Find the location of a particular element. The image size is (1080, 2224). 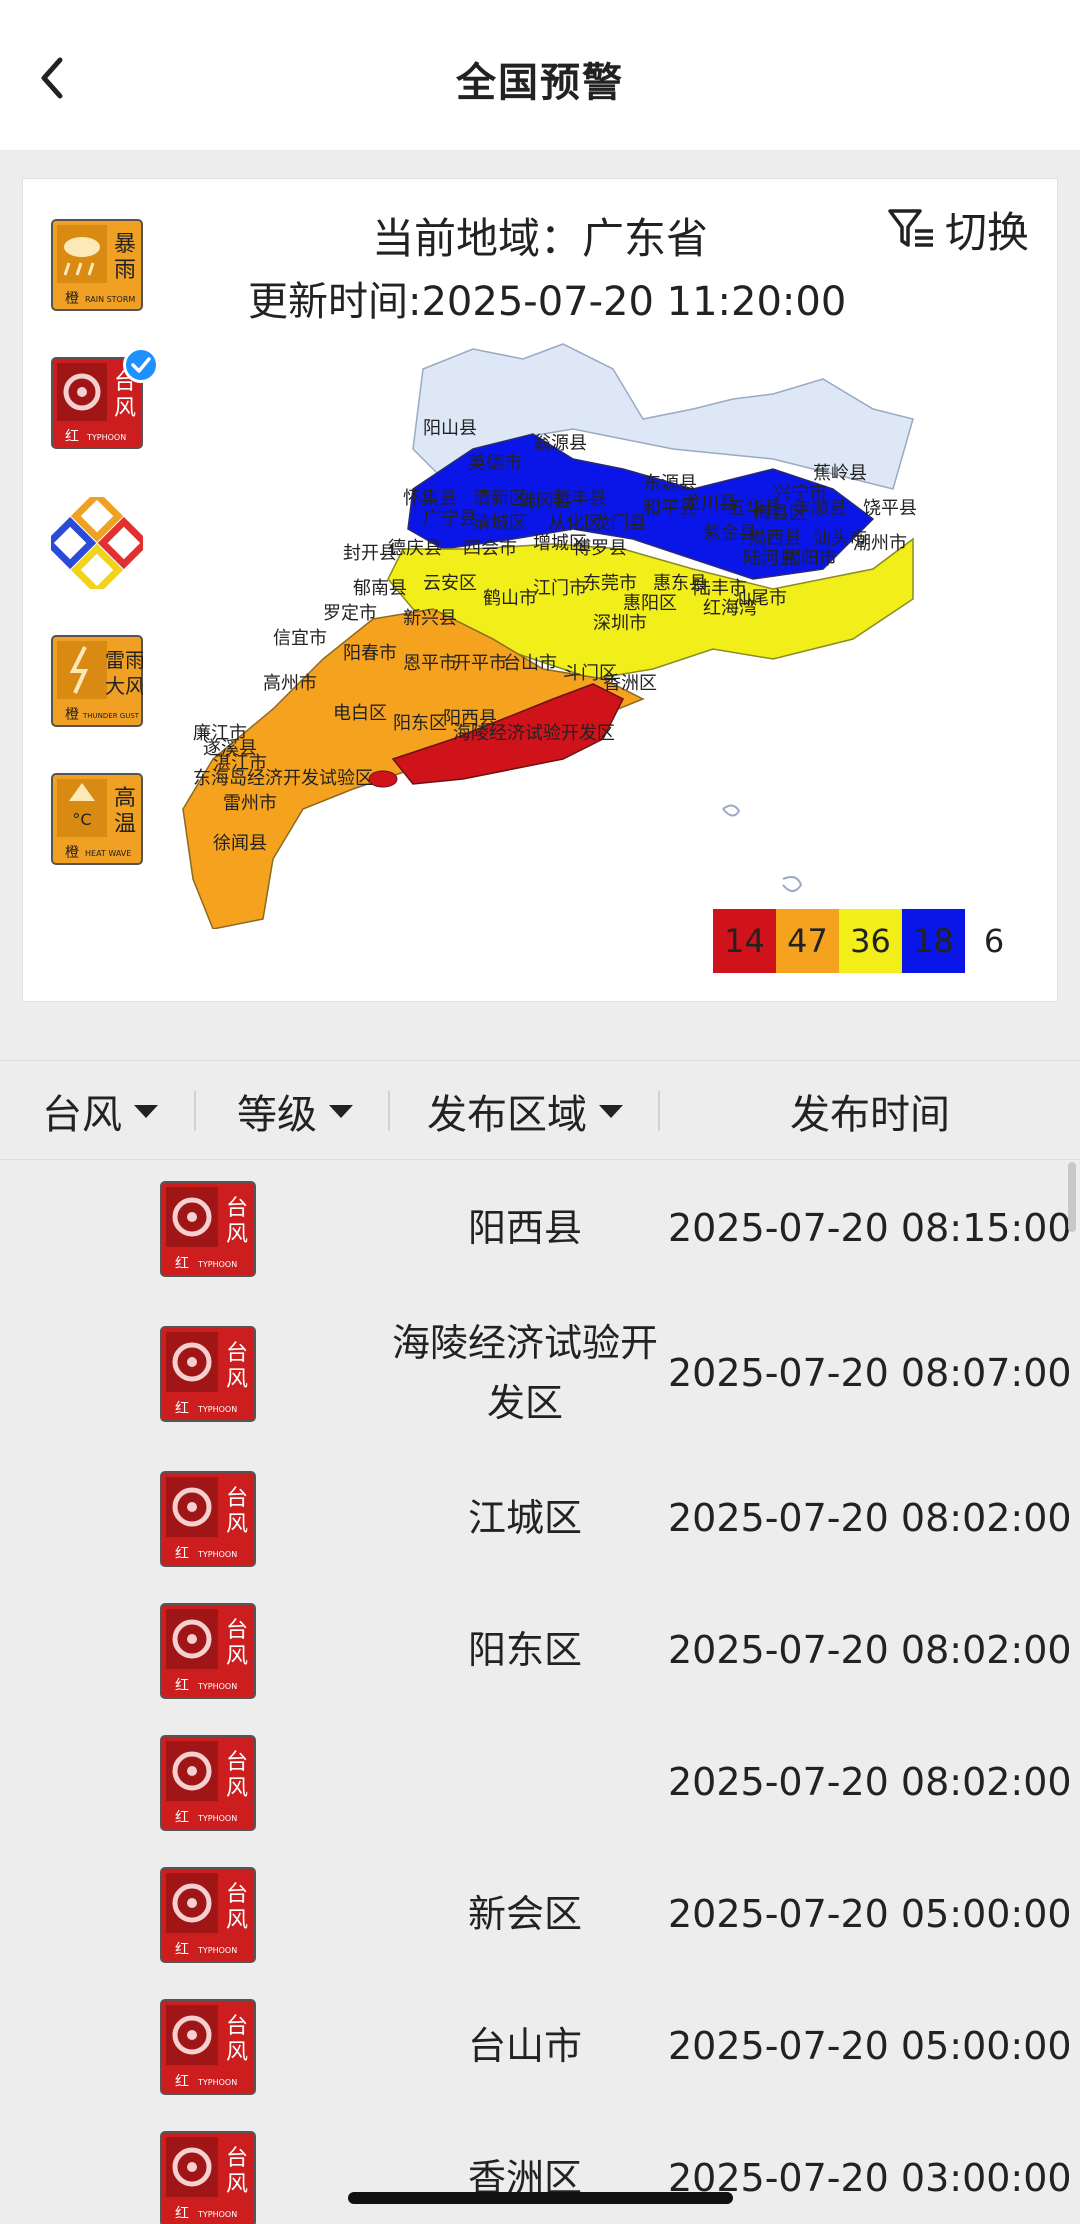

multi-warning-icon is located at coordinates (97, 543).